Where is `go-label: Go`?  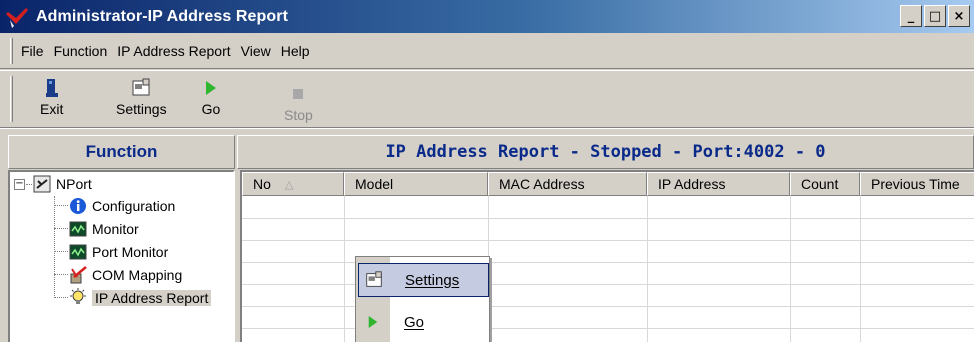
go-label: Go is located at coordinates (211, 109).